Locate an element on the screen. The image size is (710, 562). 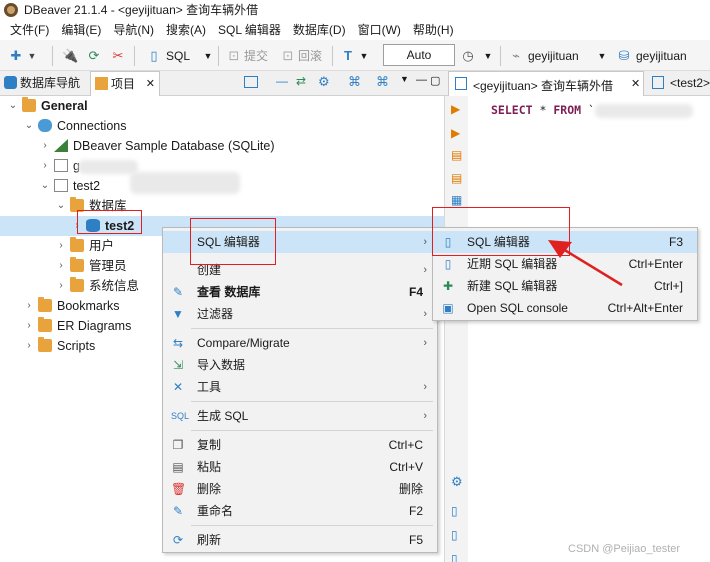
menu-file: 文件(F) is located at coordinates (29, 29).